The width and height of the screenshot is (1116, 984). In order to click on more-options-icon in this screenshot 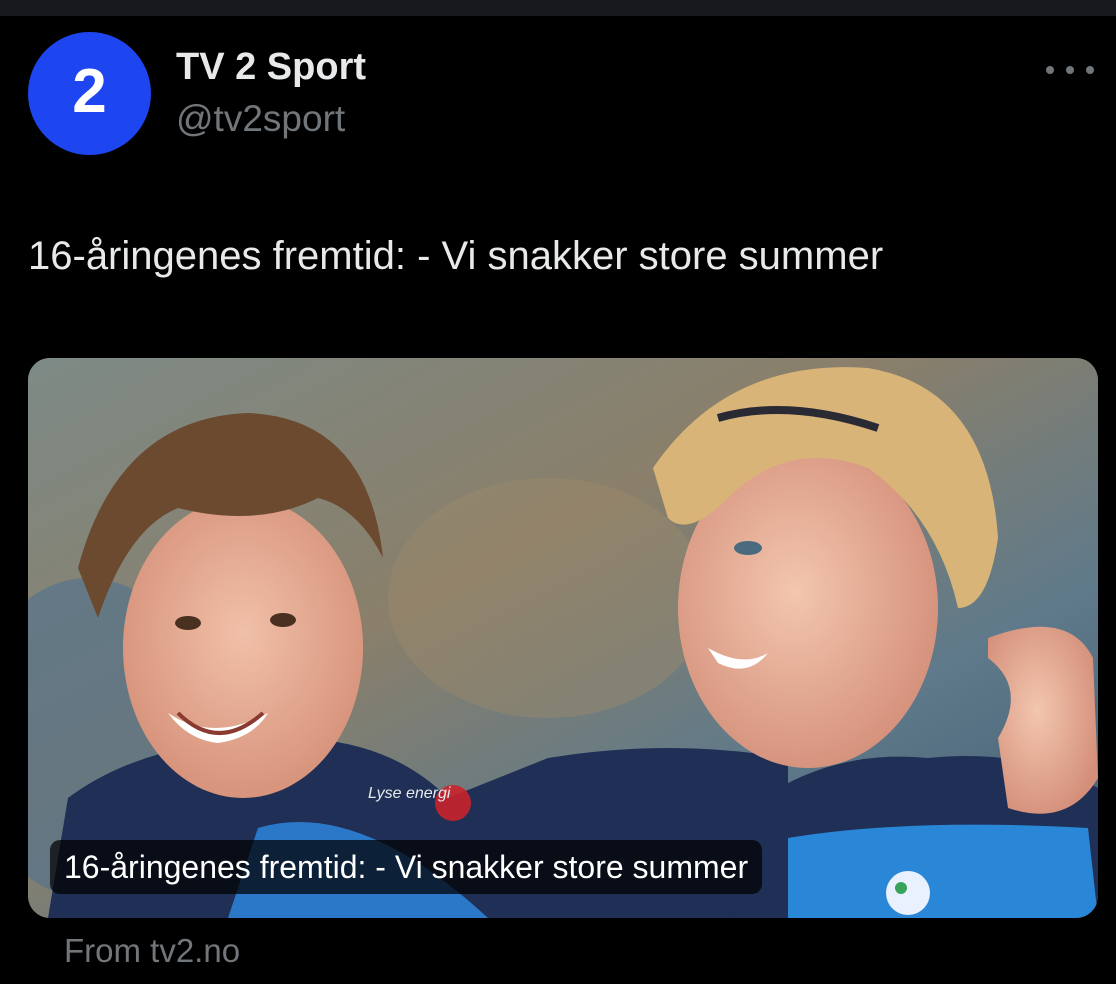, I will do `click(1070, 70)`.